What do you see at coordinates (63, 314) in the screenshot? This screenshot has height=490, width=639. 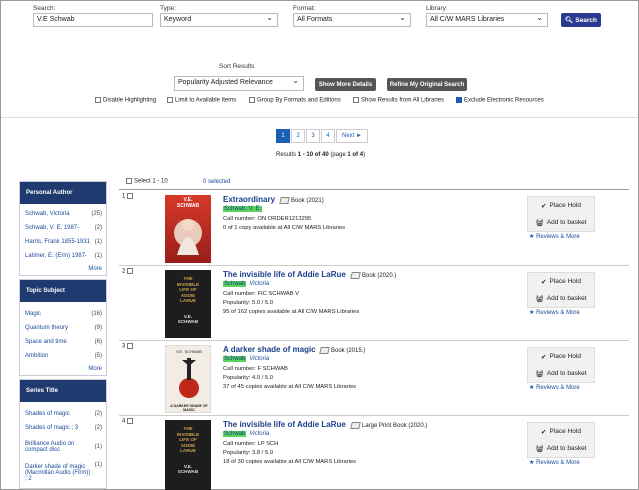 I see `facet-item: Magic (16)` at bounding box center [63, 314].